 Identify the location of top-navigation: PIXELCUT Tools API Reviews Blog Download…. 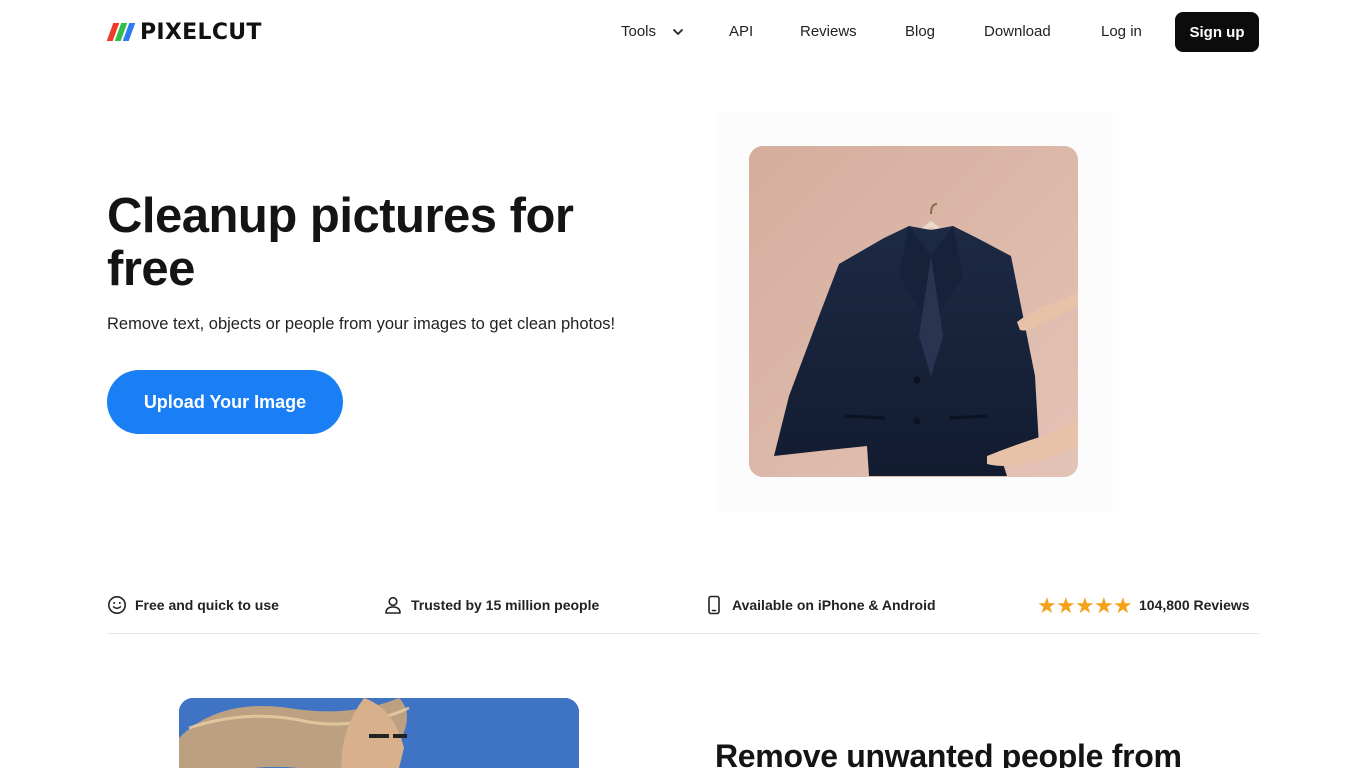
(683, 32).